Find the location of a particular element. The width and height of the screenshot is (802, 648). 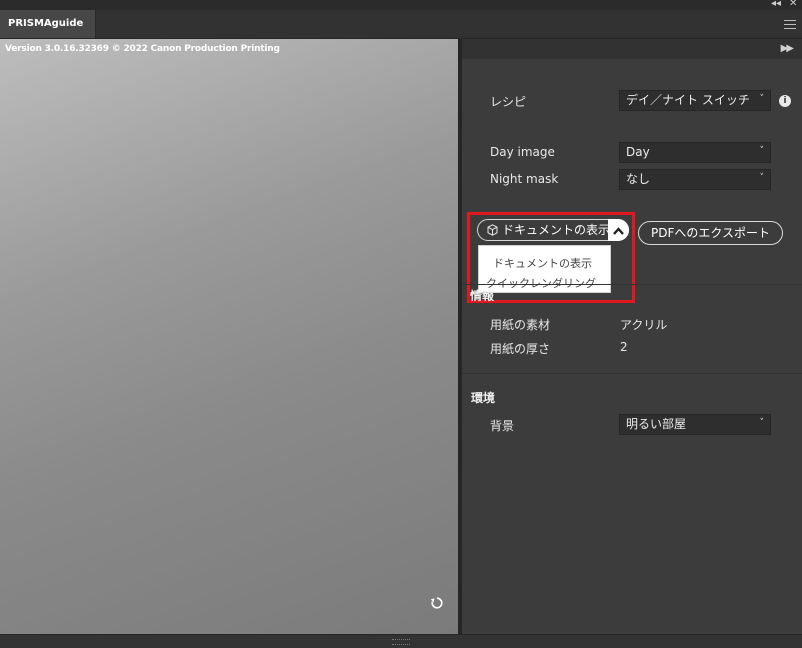

media-material-label: 用紙の素材 is located at coordinates (520, 325).